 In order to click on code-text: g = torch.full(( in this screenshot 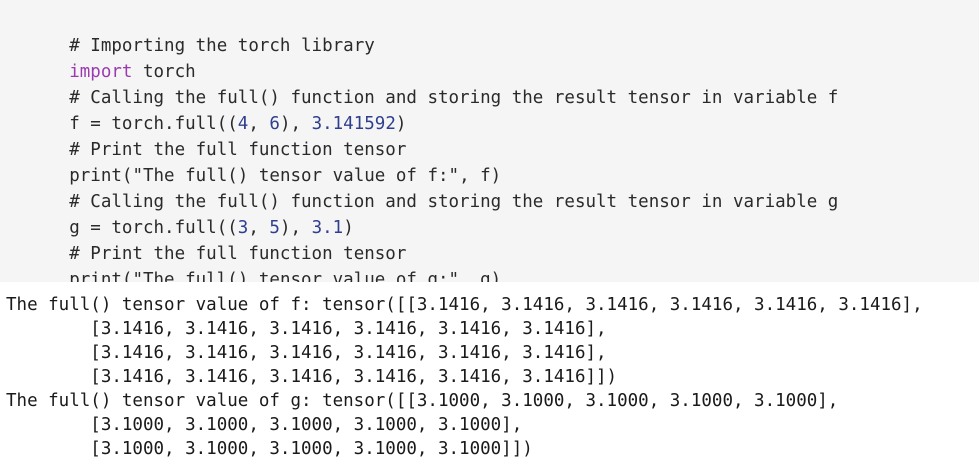, I will do `click(153, 228)`.